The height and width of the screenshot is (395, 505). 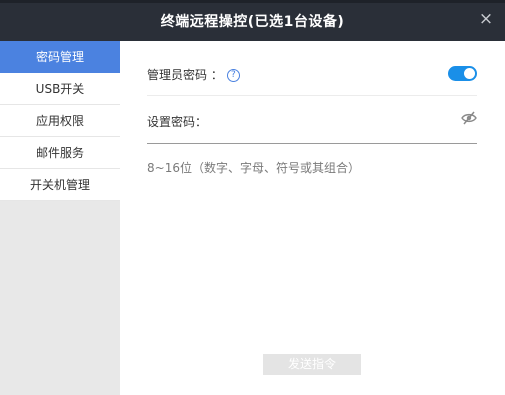 I want to click on admin-password-row: 管理员密码 ：?, so click(x=312, y=75).